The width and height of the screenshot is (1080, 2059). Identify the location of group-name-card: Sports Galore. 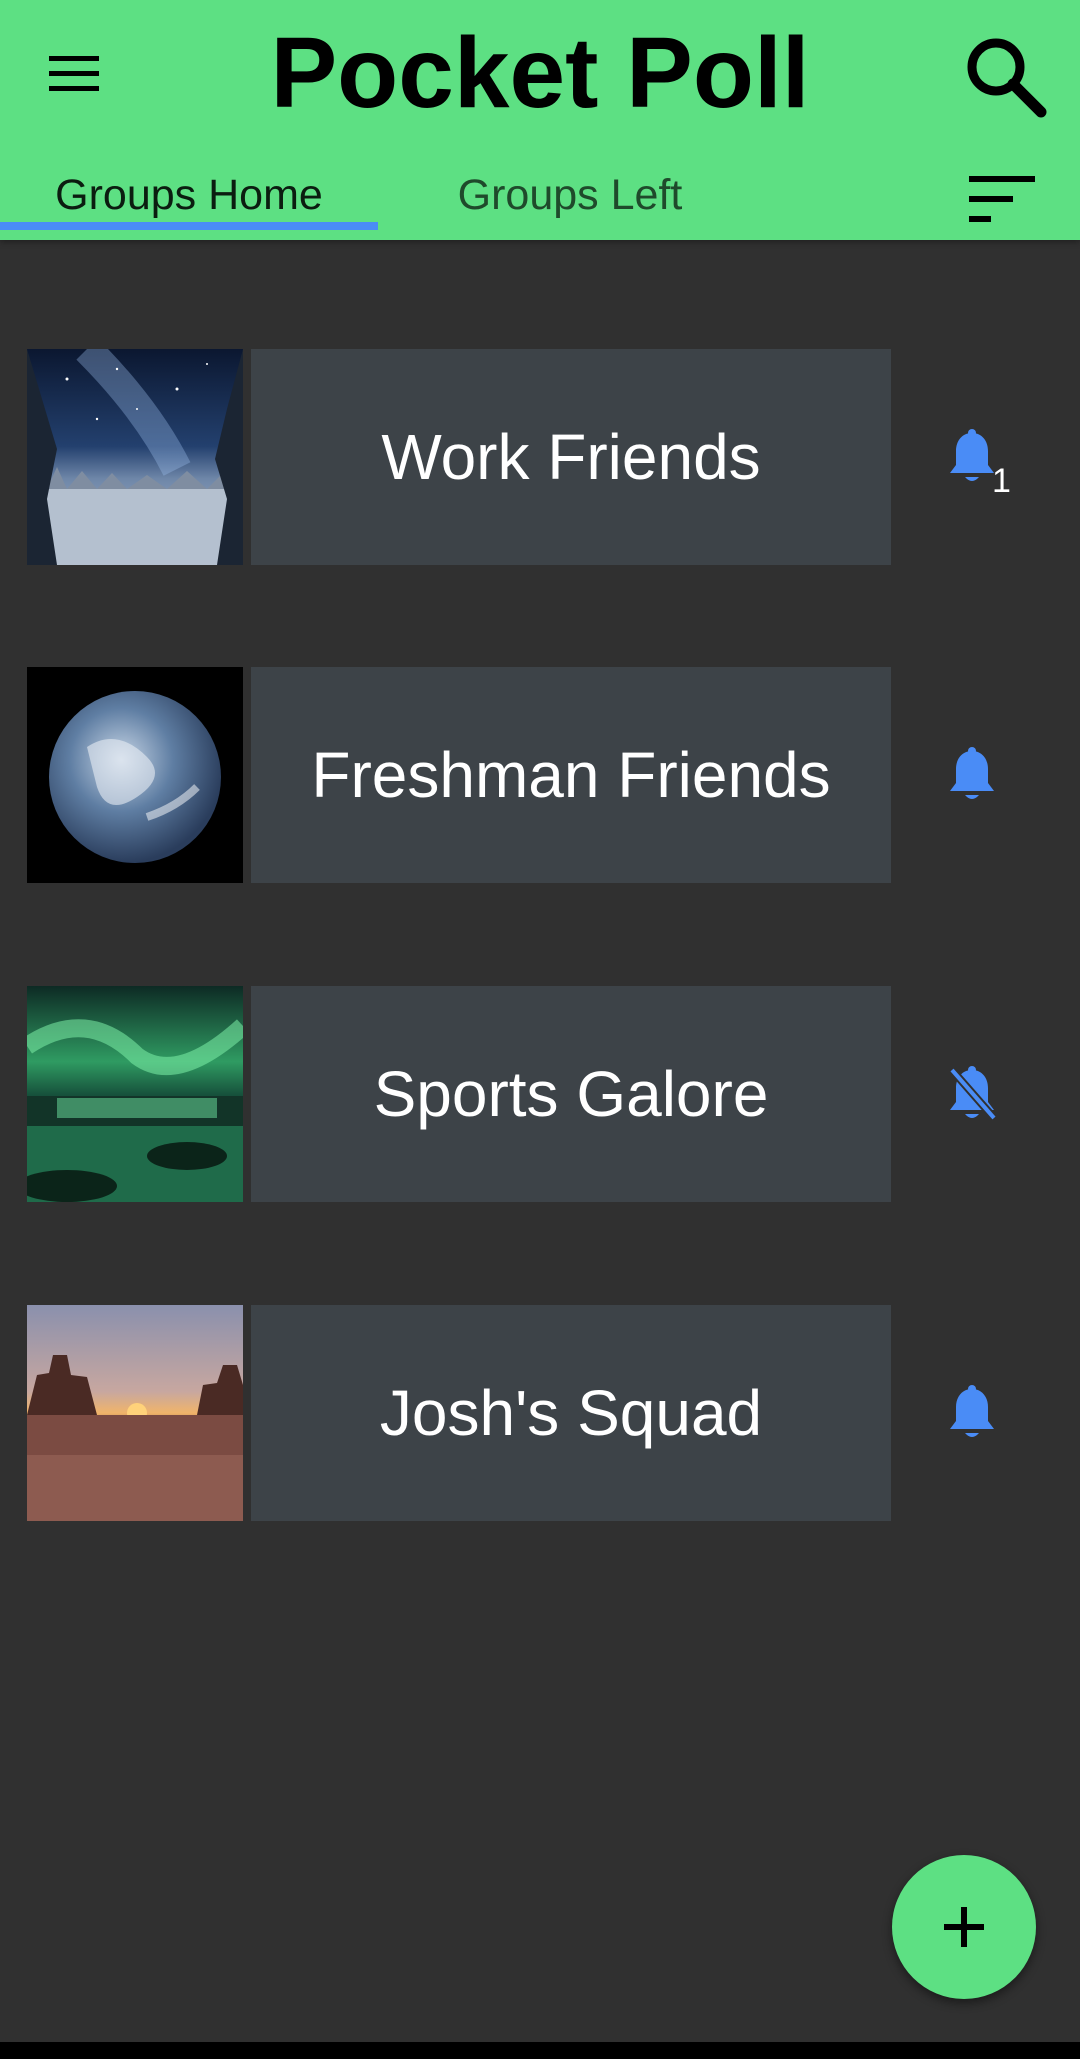
(571, 1094).